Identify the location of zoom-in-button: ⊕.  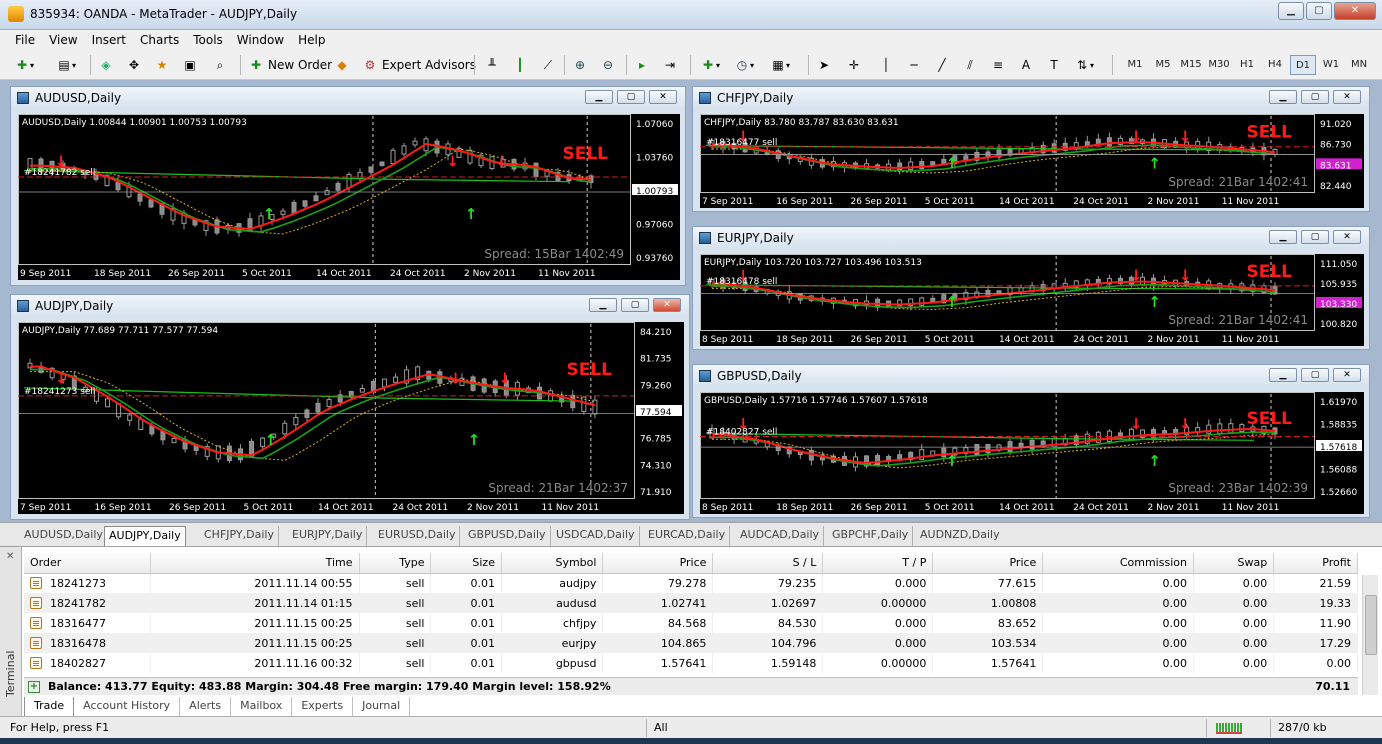
(580, 65).